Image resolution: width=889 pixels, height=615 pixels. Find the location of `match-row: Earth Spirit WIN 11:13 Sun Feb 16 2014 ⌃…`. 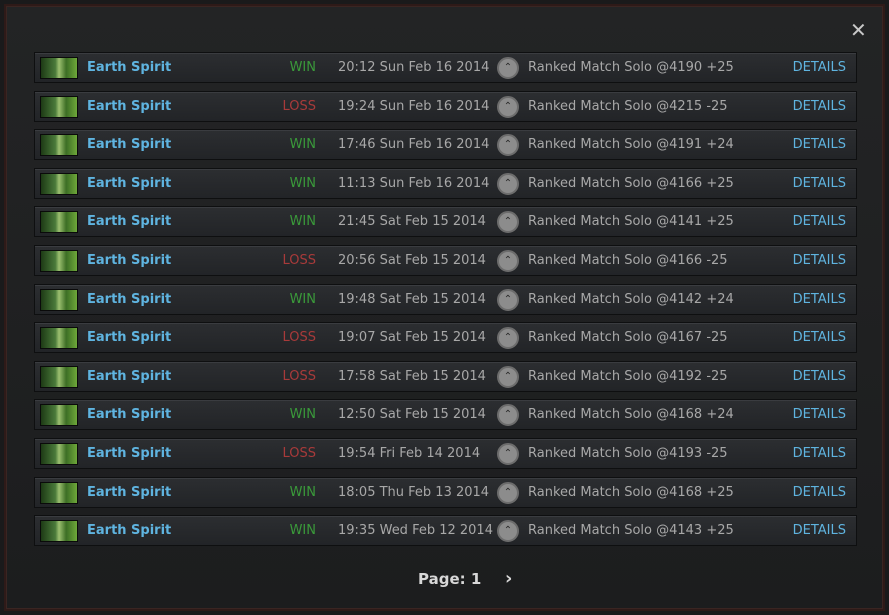

match-row: Earth Spirit WIN 11:13 Sun Feb 16 2014 ⌃… is located at coordinates (445, 183).